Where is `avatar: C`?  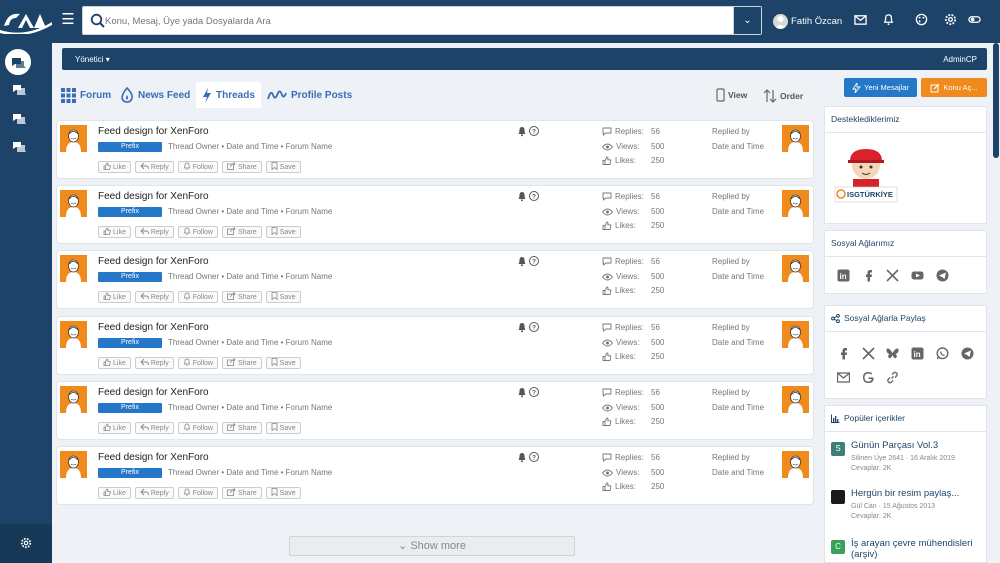 avatar: C is located at coordinates (838, 547).